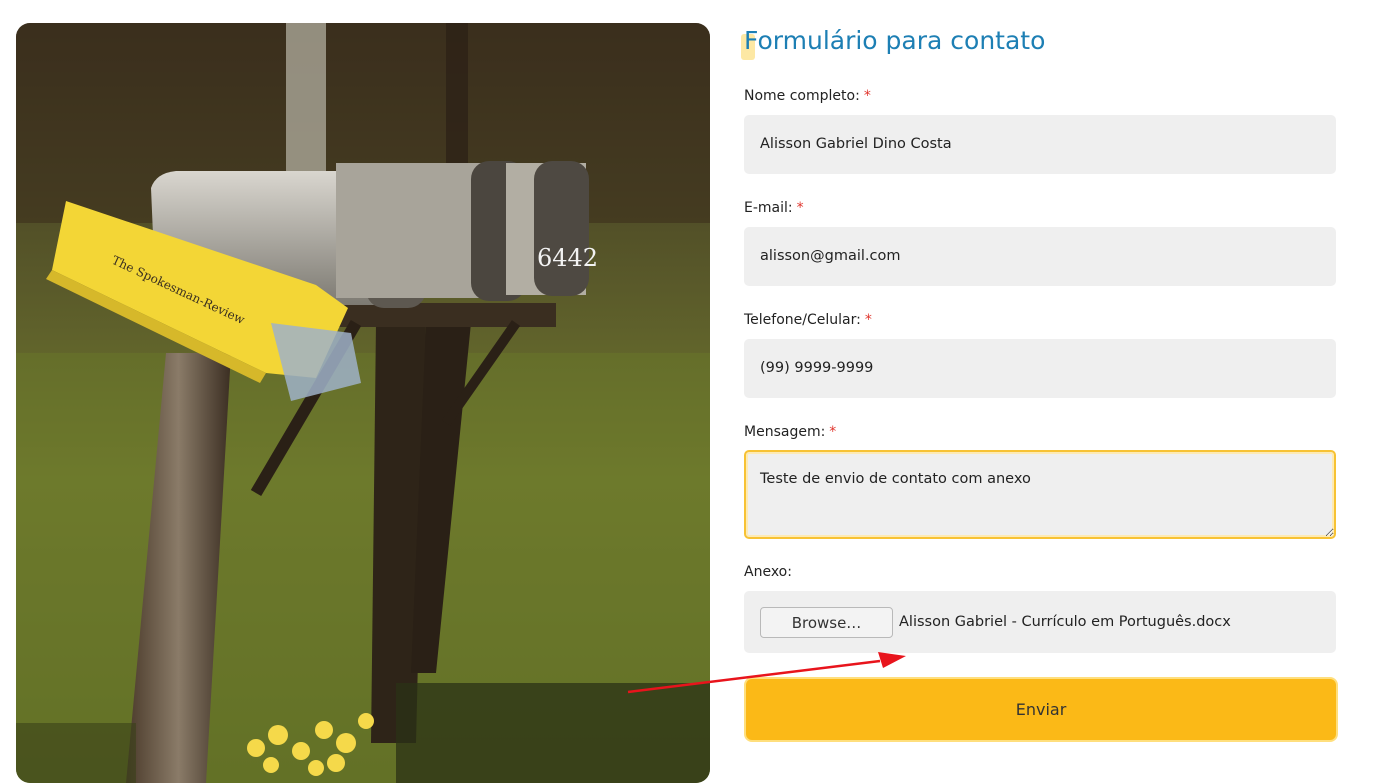  What do you see at coordinates (790, 432) in the screenshot?
I see `message-label: Mensagem: *` at bounding box center [790, 432].